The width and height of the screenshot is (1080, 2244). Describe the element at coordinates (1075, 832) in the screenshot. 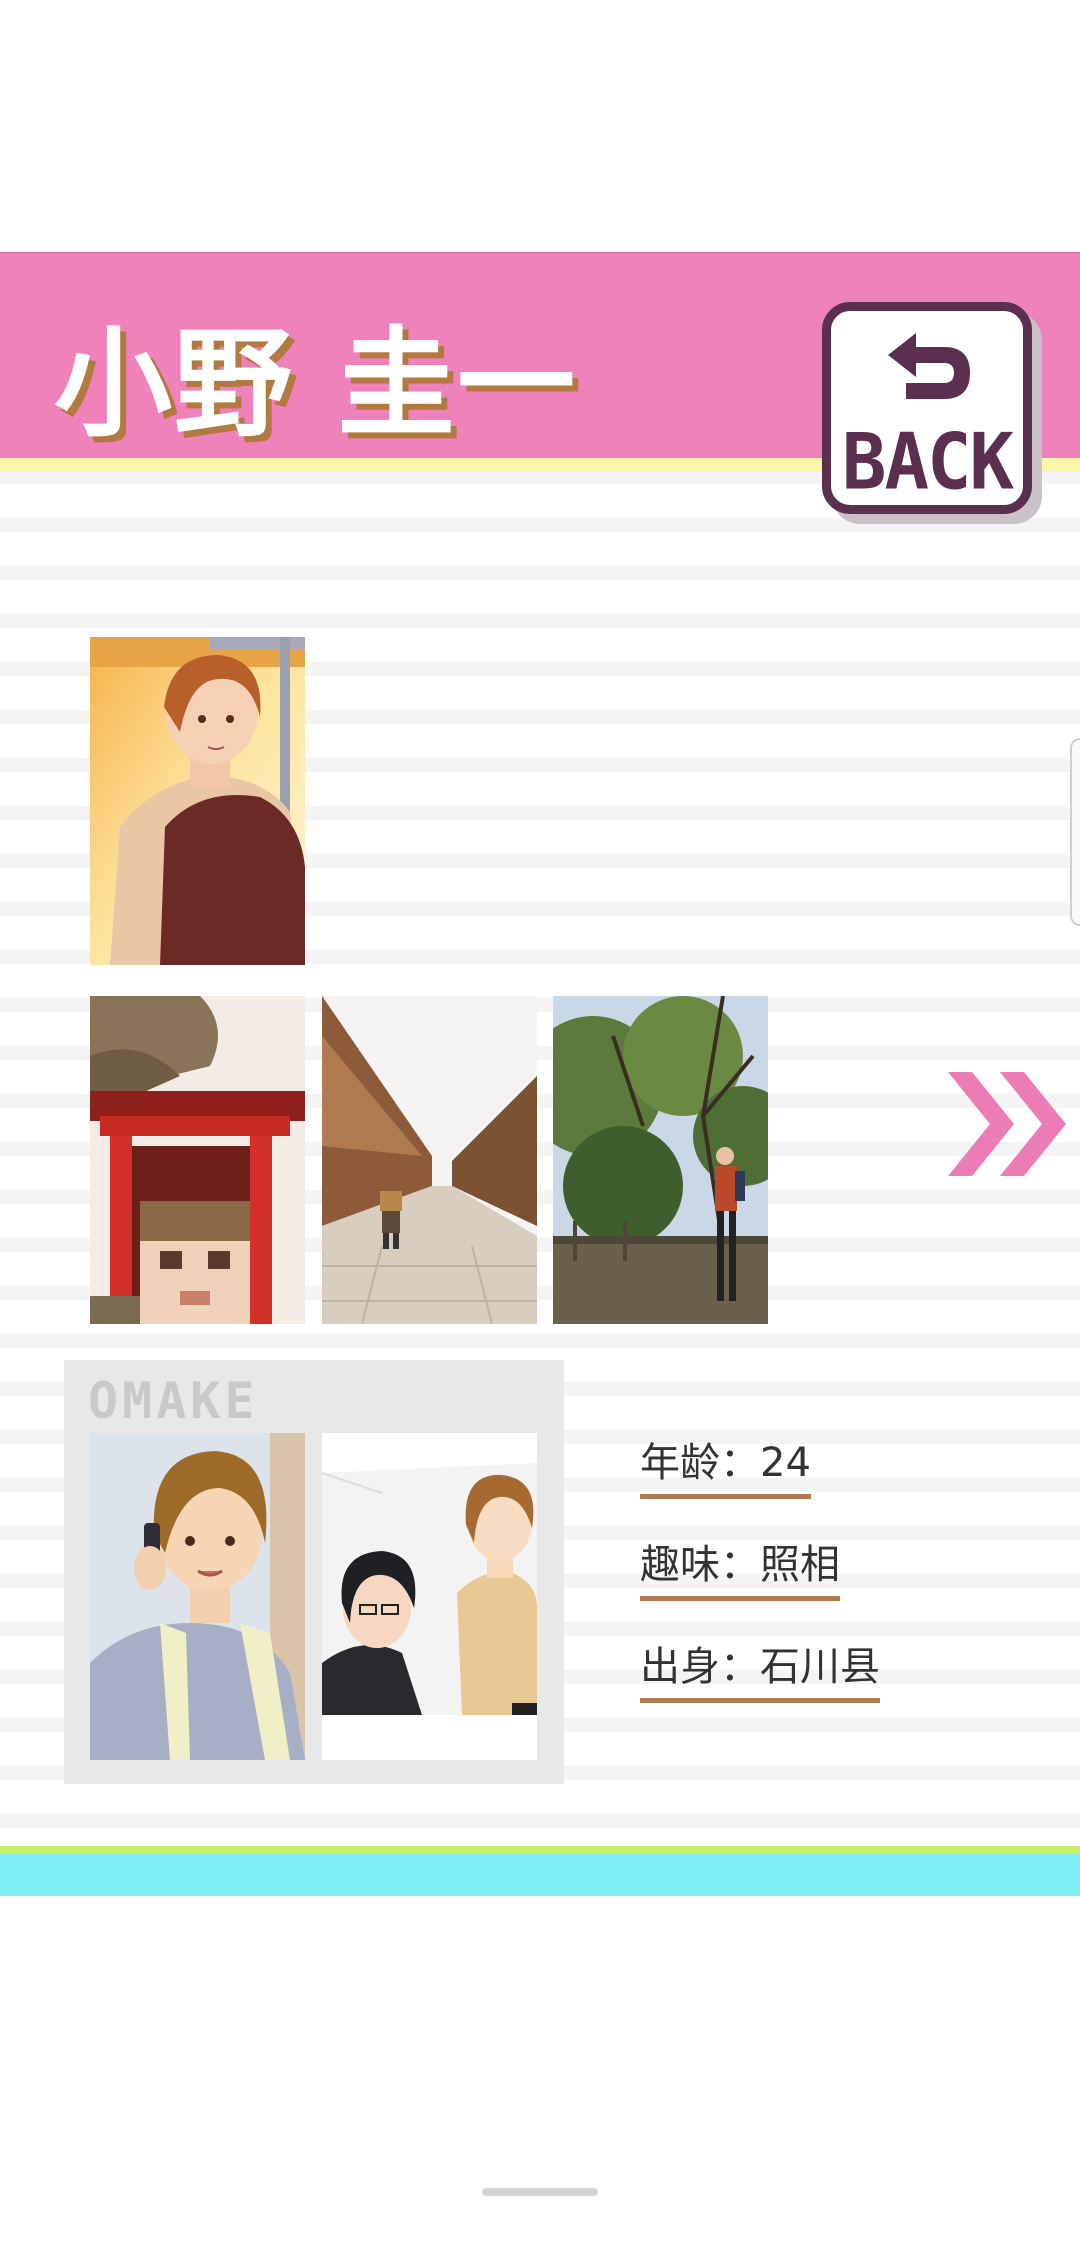

I see `side-edge-handle` at that location.